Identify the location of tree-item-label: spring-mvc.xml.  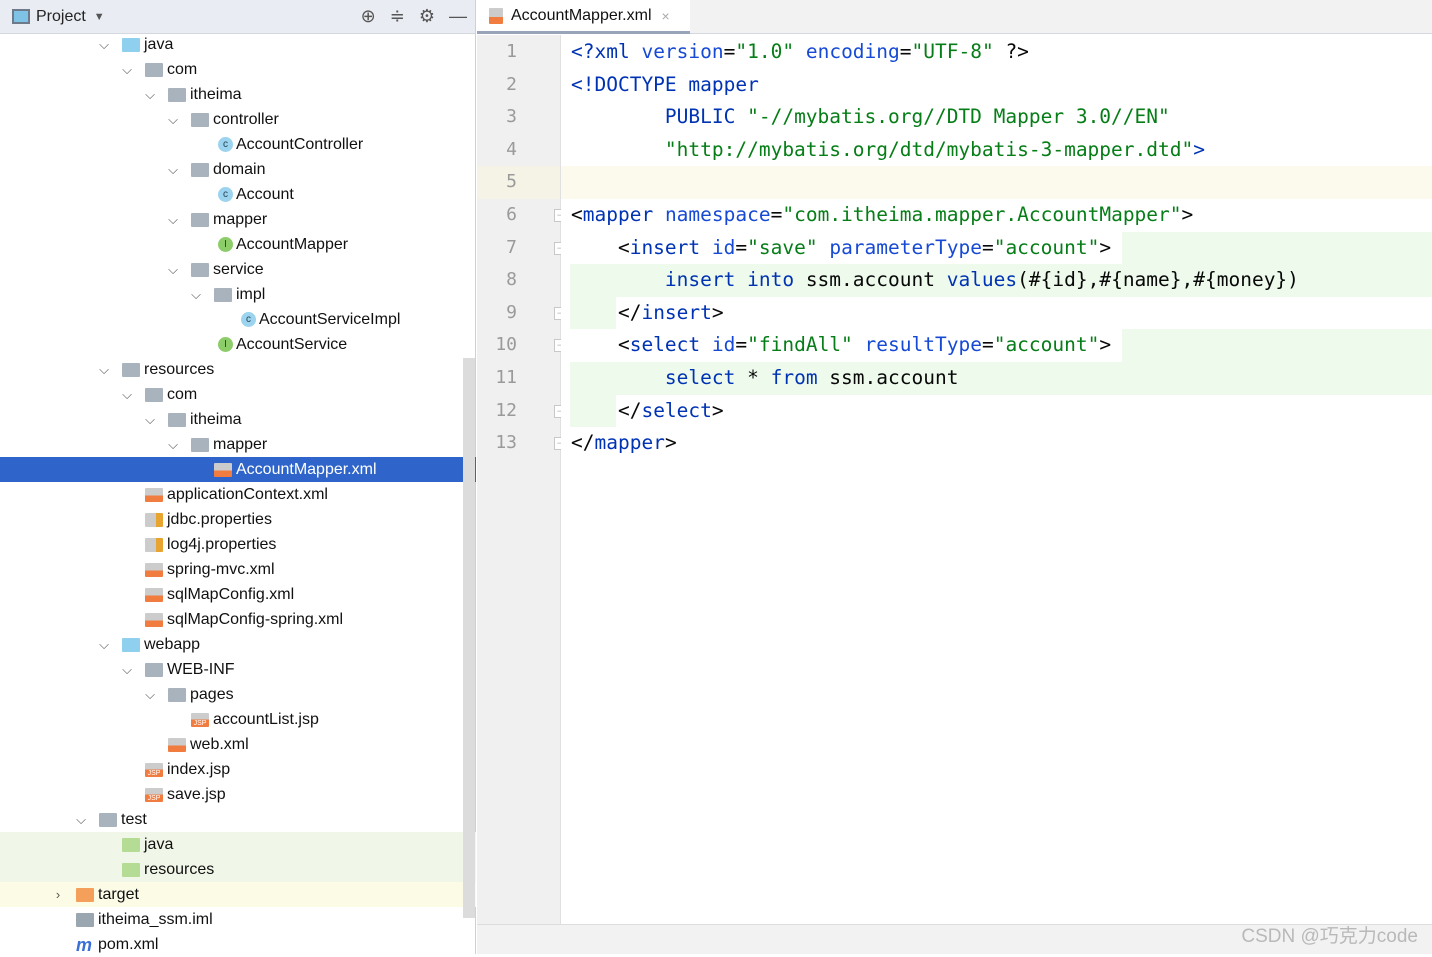
(221, 569).